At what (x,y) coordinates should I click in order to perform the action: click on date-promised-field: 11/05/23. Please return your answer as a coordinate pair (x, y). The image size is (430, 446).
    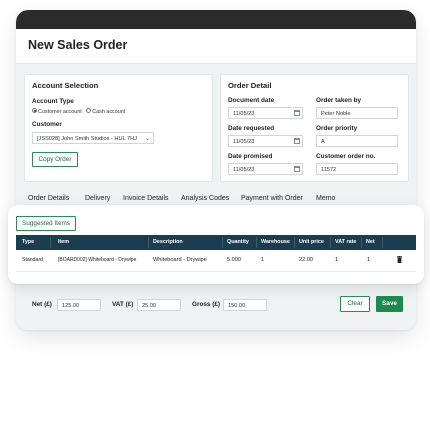
    Looking at the image, I should click on (265, 169).